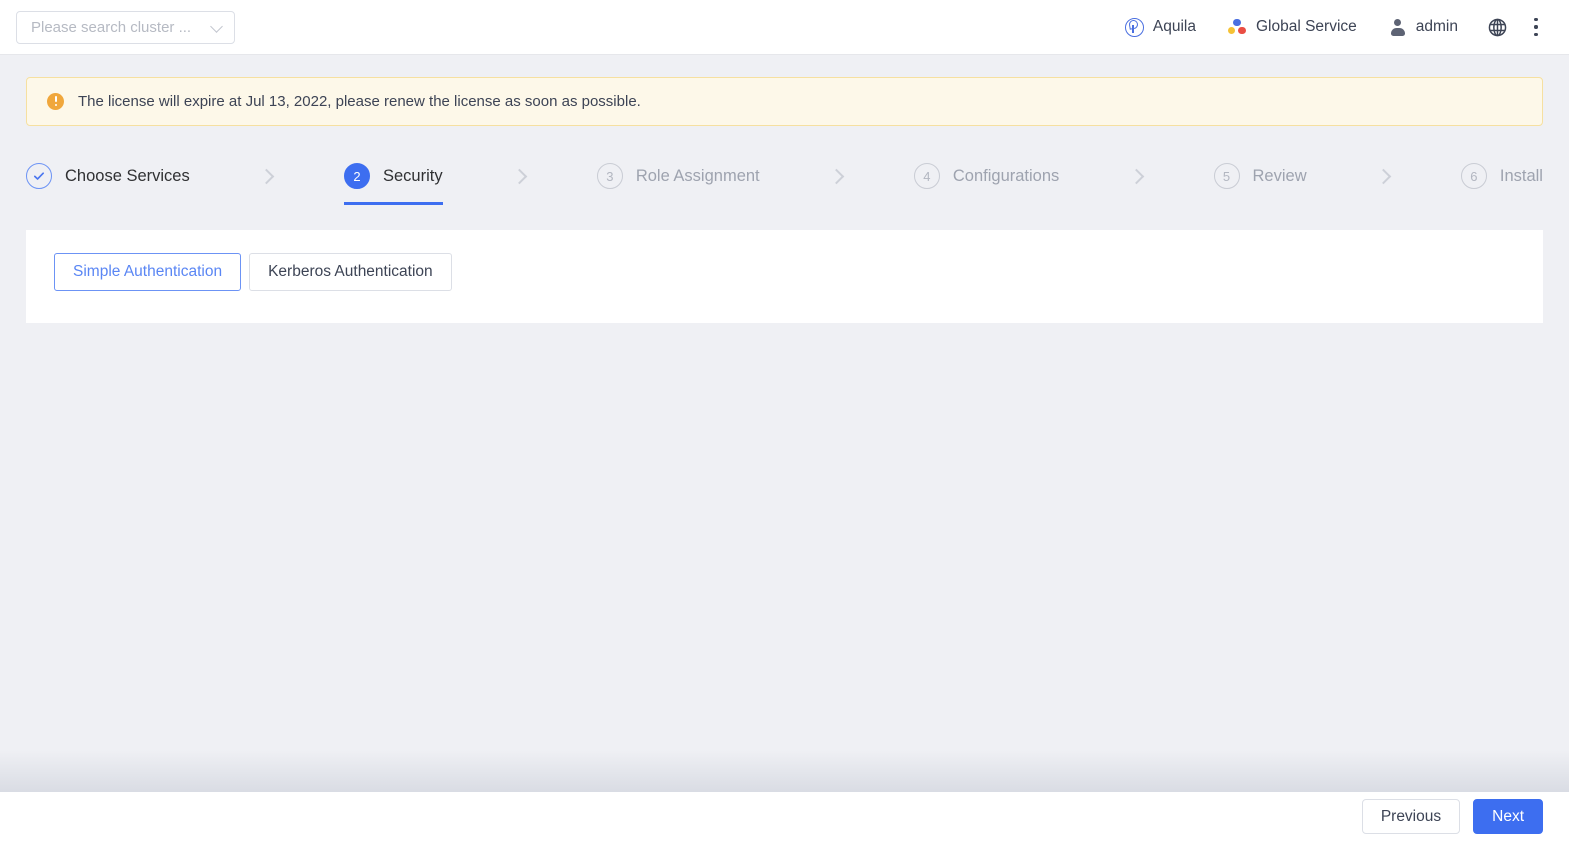 The image size is (1569, 841). I want to click on step-3-label: Role Assignment, so click(697, 175).